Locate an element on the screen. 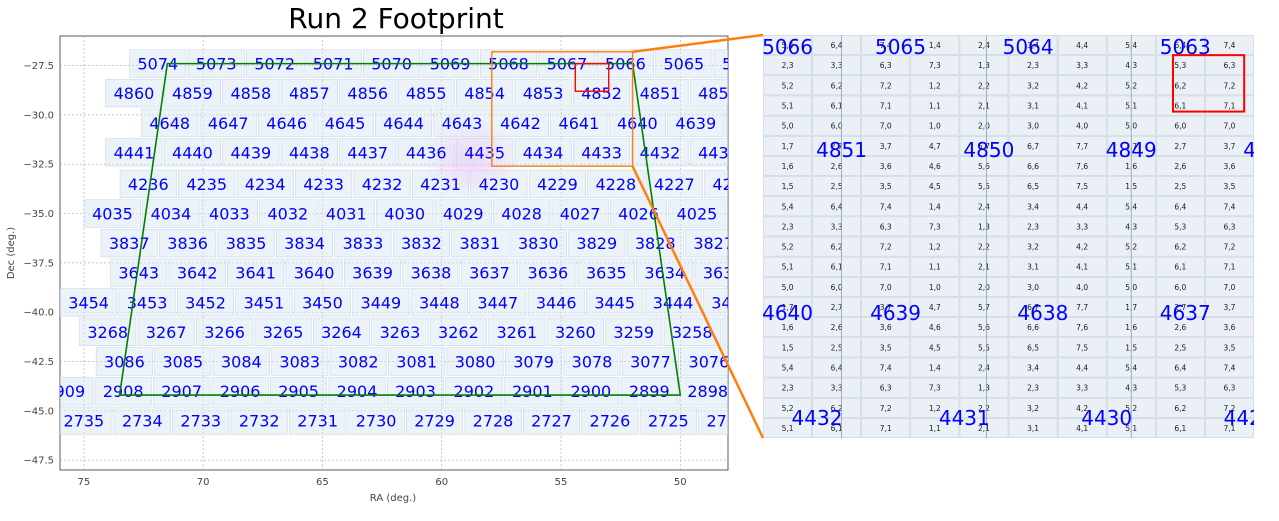  tract-label: 3080 is located at coordinates (475, 362).